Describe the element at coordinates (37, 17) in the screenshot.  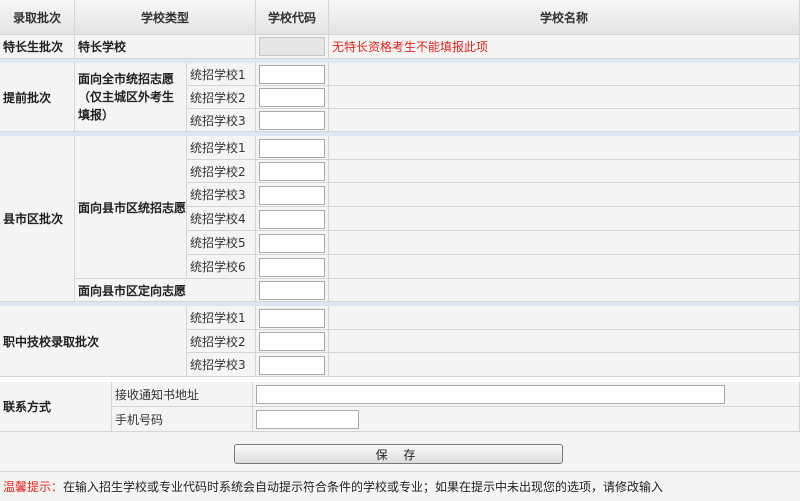
I see `header-batch: 录取批次` at that location.